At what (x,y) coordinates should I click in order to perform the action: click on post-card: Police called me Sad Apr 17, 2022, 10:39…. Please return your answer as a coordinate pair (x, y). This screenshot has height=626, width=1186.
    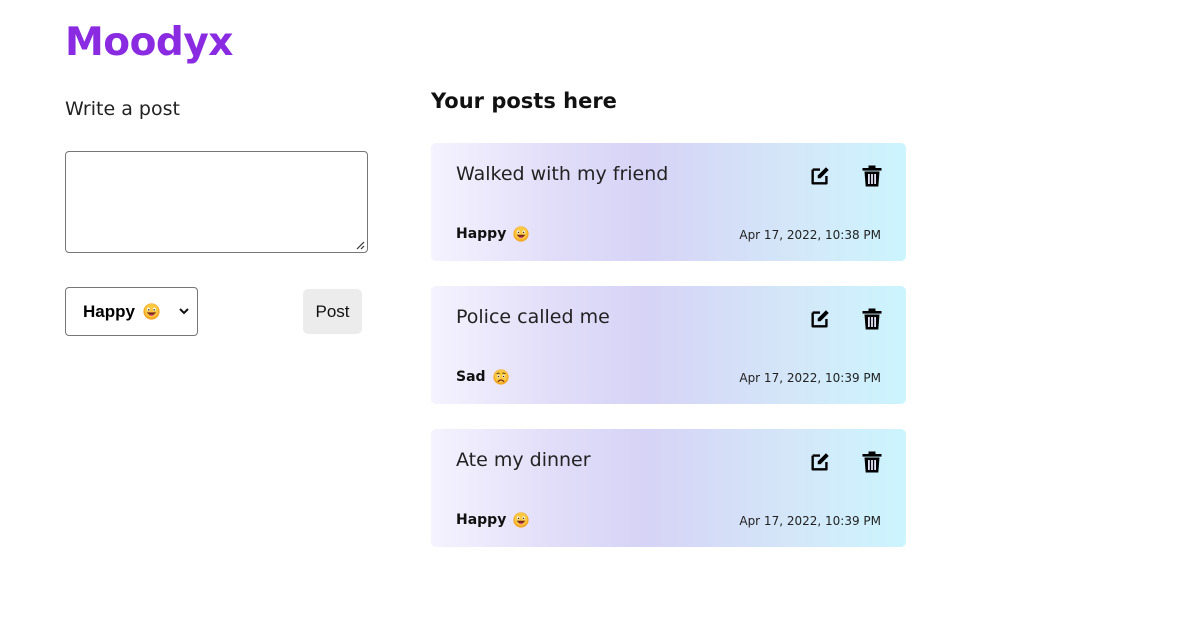
    Looking at the image, I should click on (668, 345).